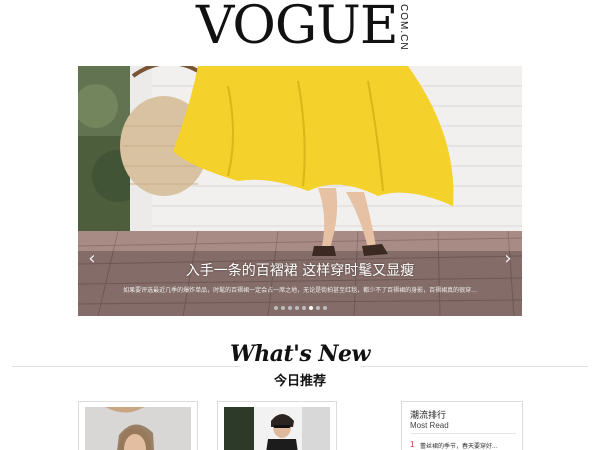 The image size is (600, 450). I want to click on vogue-logo: VOGUE, so click(297, 26).